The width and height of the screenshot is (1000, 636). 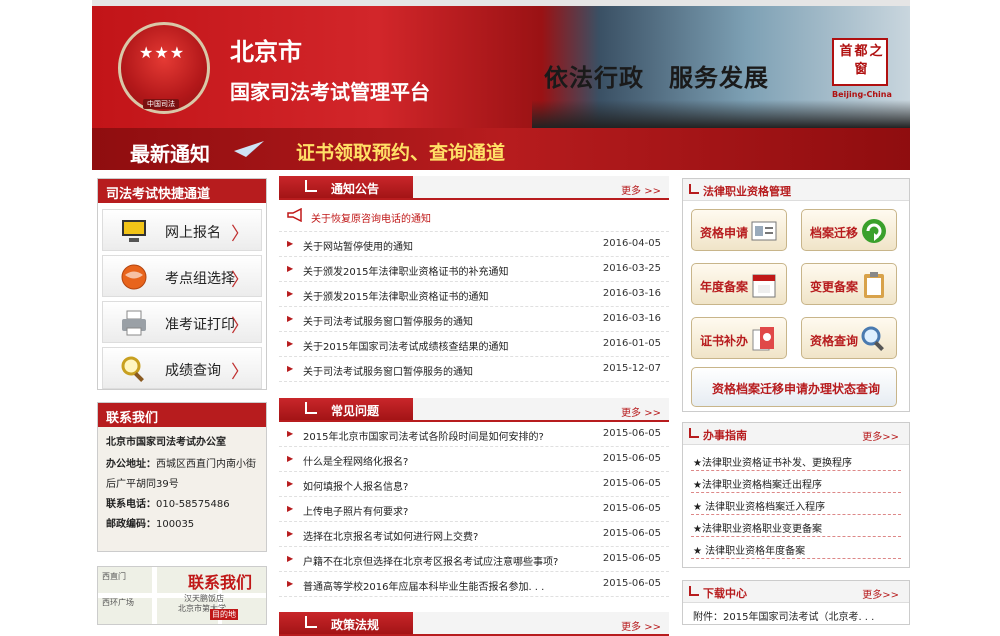 I want to click on guide-item: ★ 法律职业资格档案迁入程序, so click(x=796, y=504).